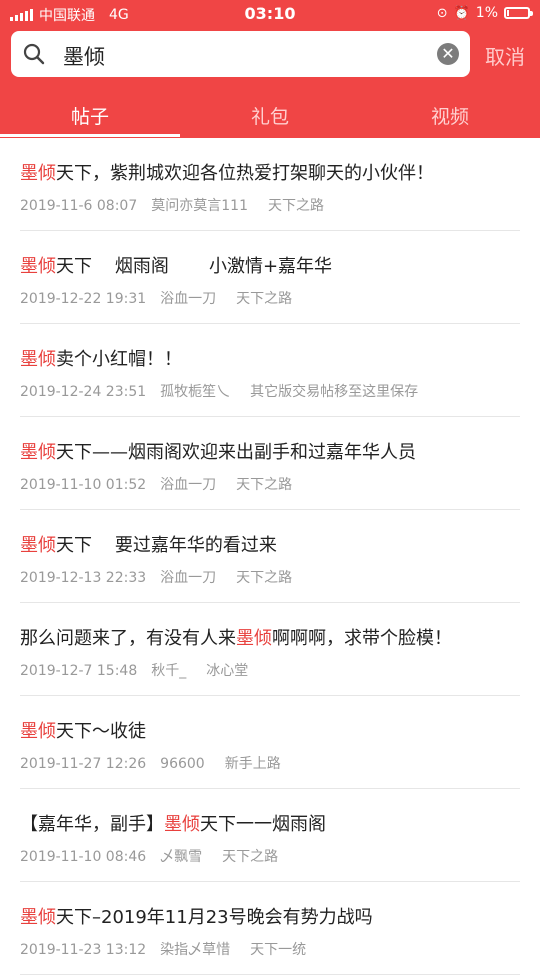  What do you see at coordinates (199, 206) in the screenshot?
I see `post-author: 莫问亦莫言111` at bounding box center [199, 206].